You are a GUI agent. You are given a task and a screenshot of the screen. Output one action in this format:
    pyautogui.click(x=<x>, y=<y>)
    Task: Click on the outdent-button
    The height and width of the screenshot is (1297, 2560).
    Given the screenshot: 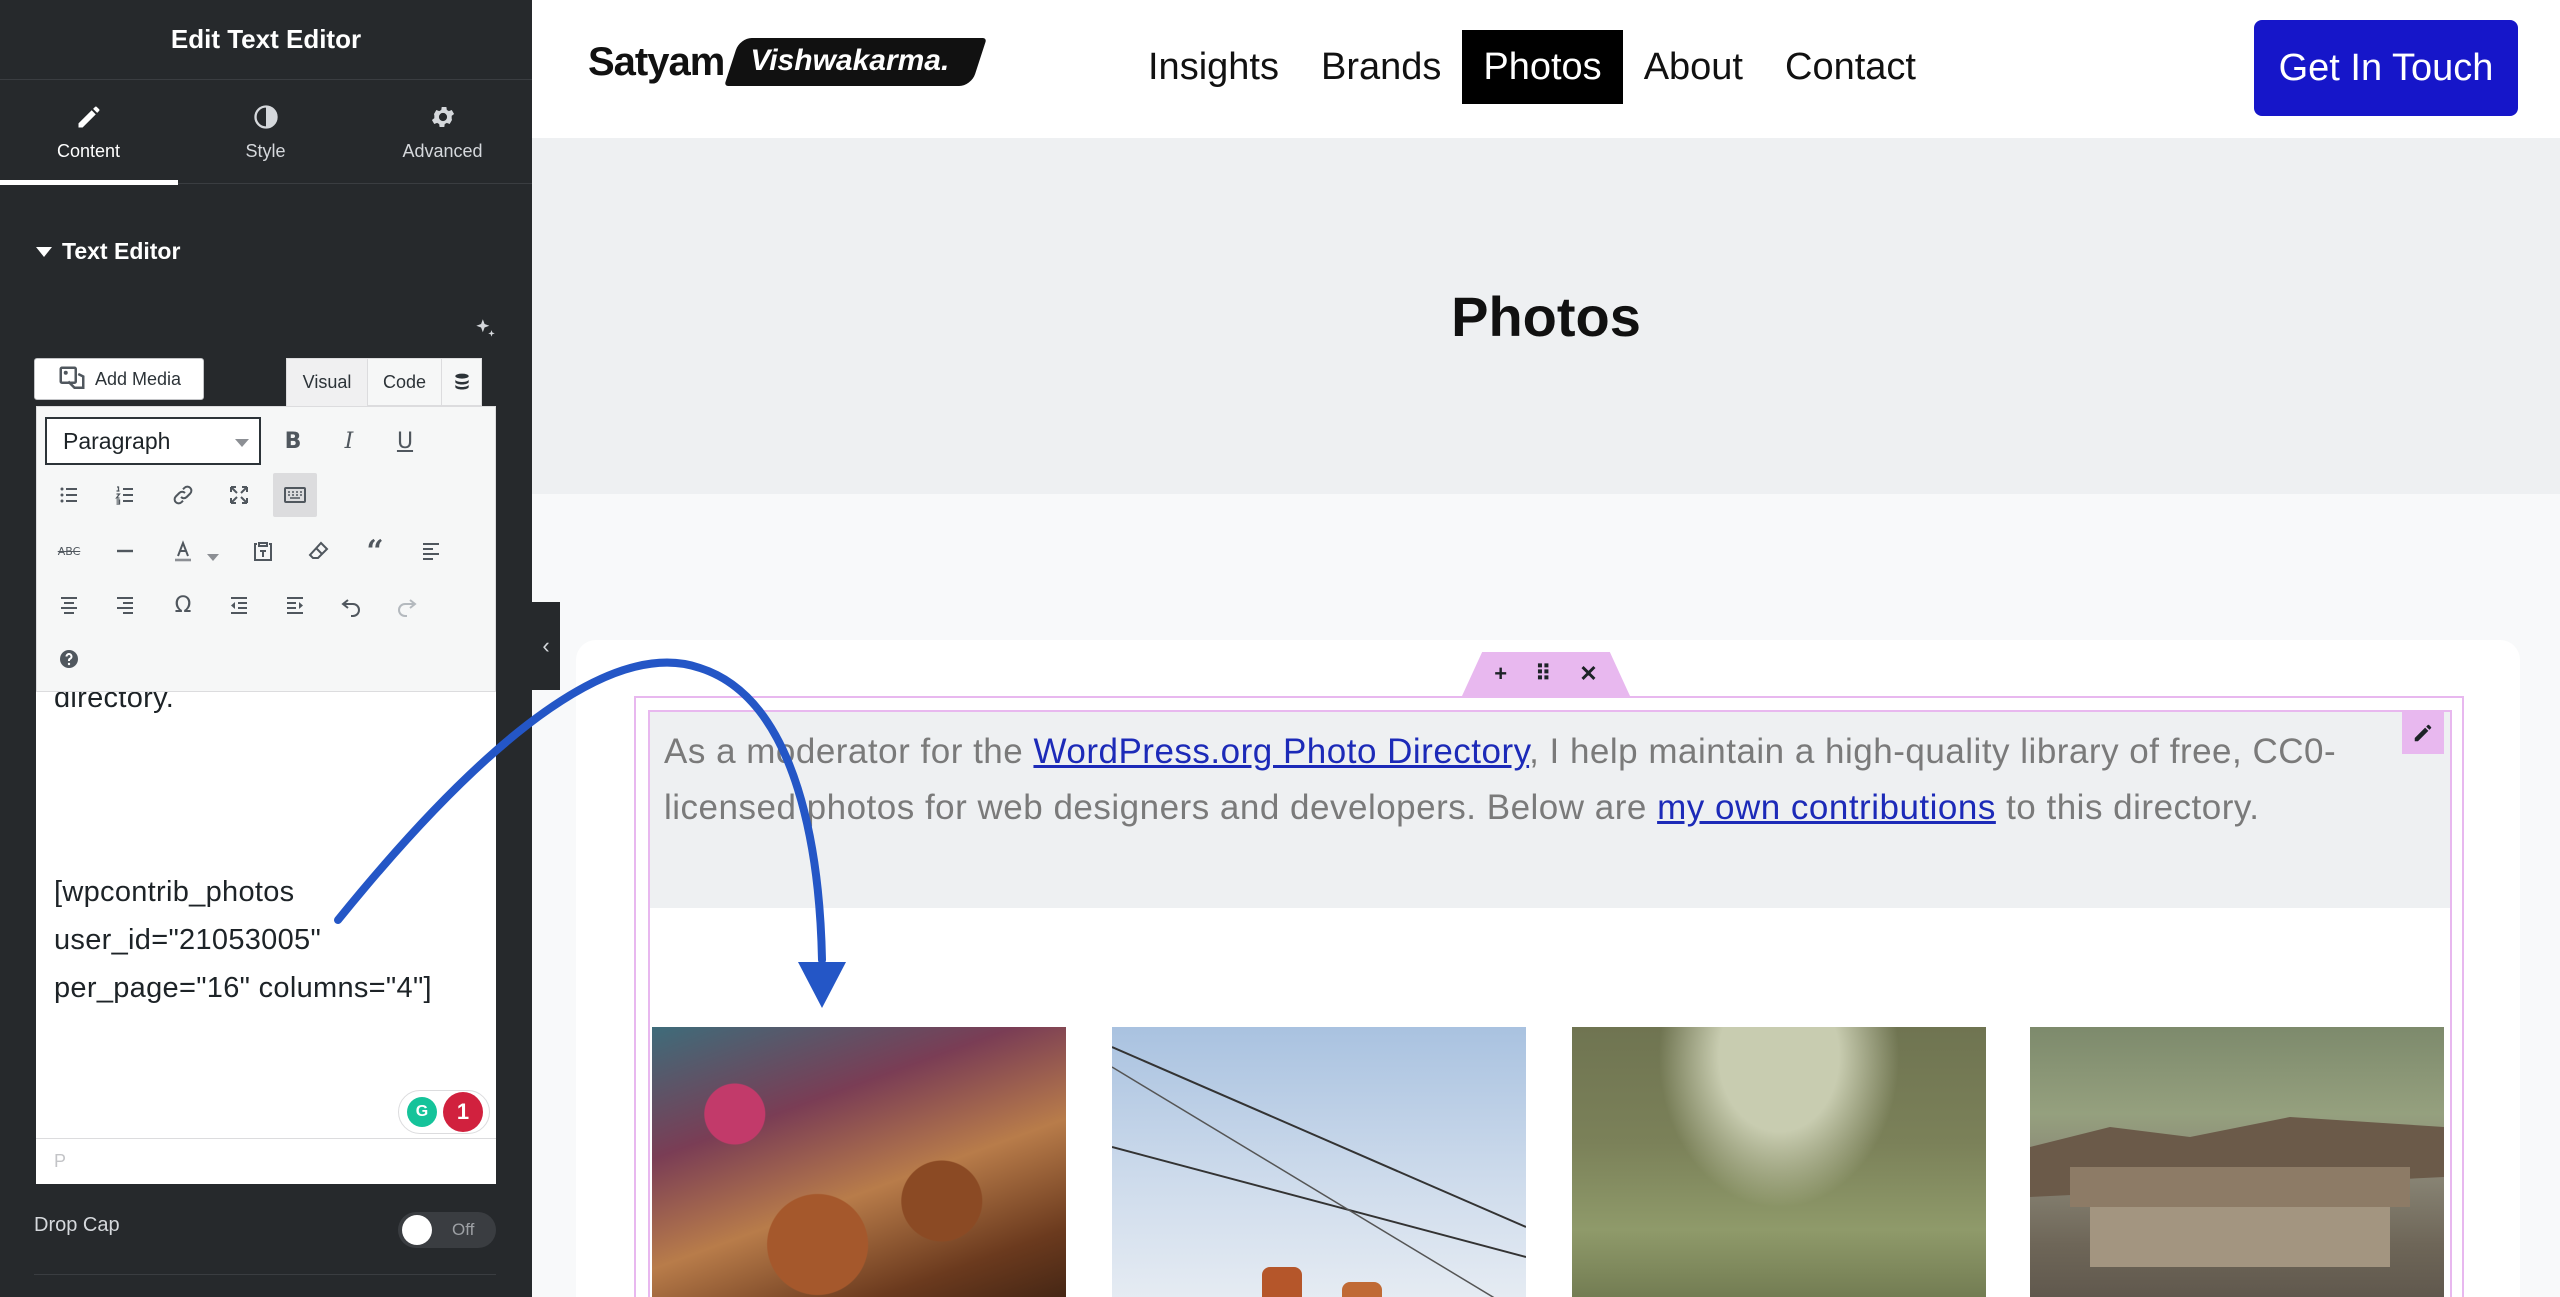 What is the action you would take?
    pyautogui.click(x=239, y=605)
    